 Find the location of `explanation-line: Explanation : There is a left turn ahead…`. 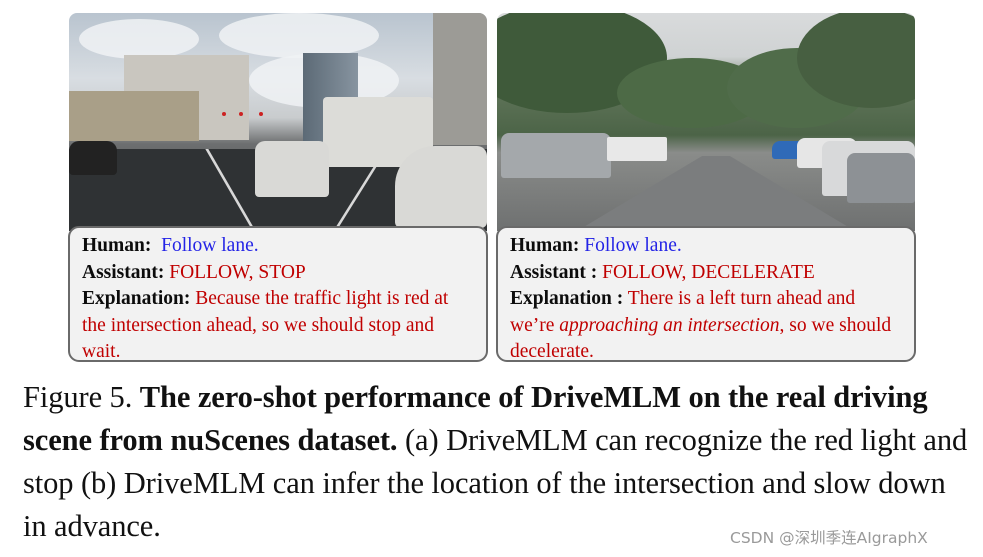

explanation-line: Explanation : There is a left turn ahead… is located at coordinates (712, 326).